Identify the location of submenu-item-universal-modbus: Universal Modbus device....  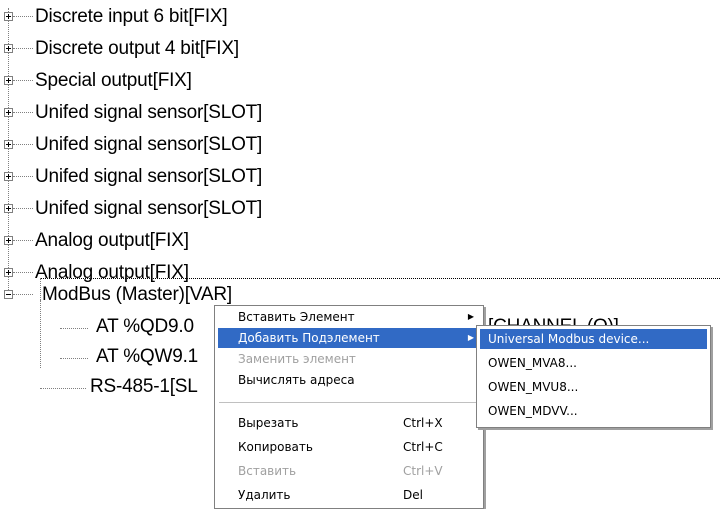
(593, 339).